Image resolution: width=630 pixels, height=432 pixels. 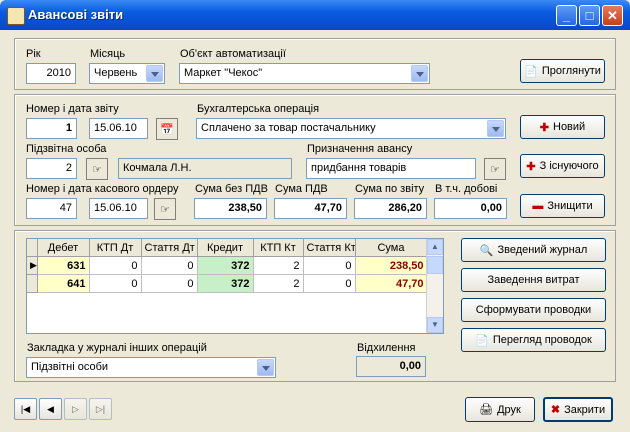 What do you see at coordinates (555, 410) in the screenshot?
I see `close-x-icon: ✖` at bounding box center [555, 410].